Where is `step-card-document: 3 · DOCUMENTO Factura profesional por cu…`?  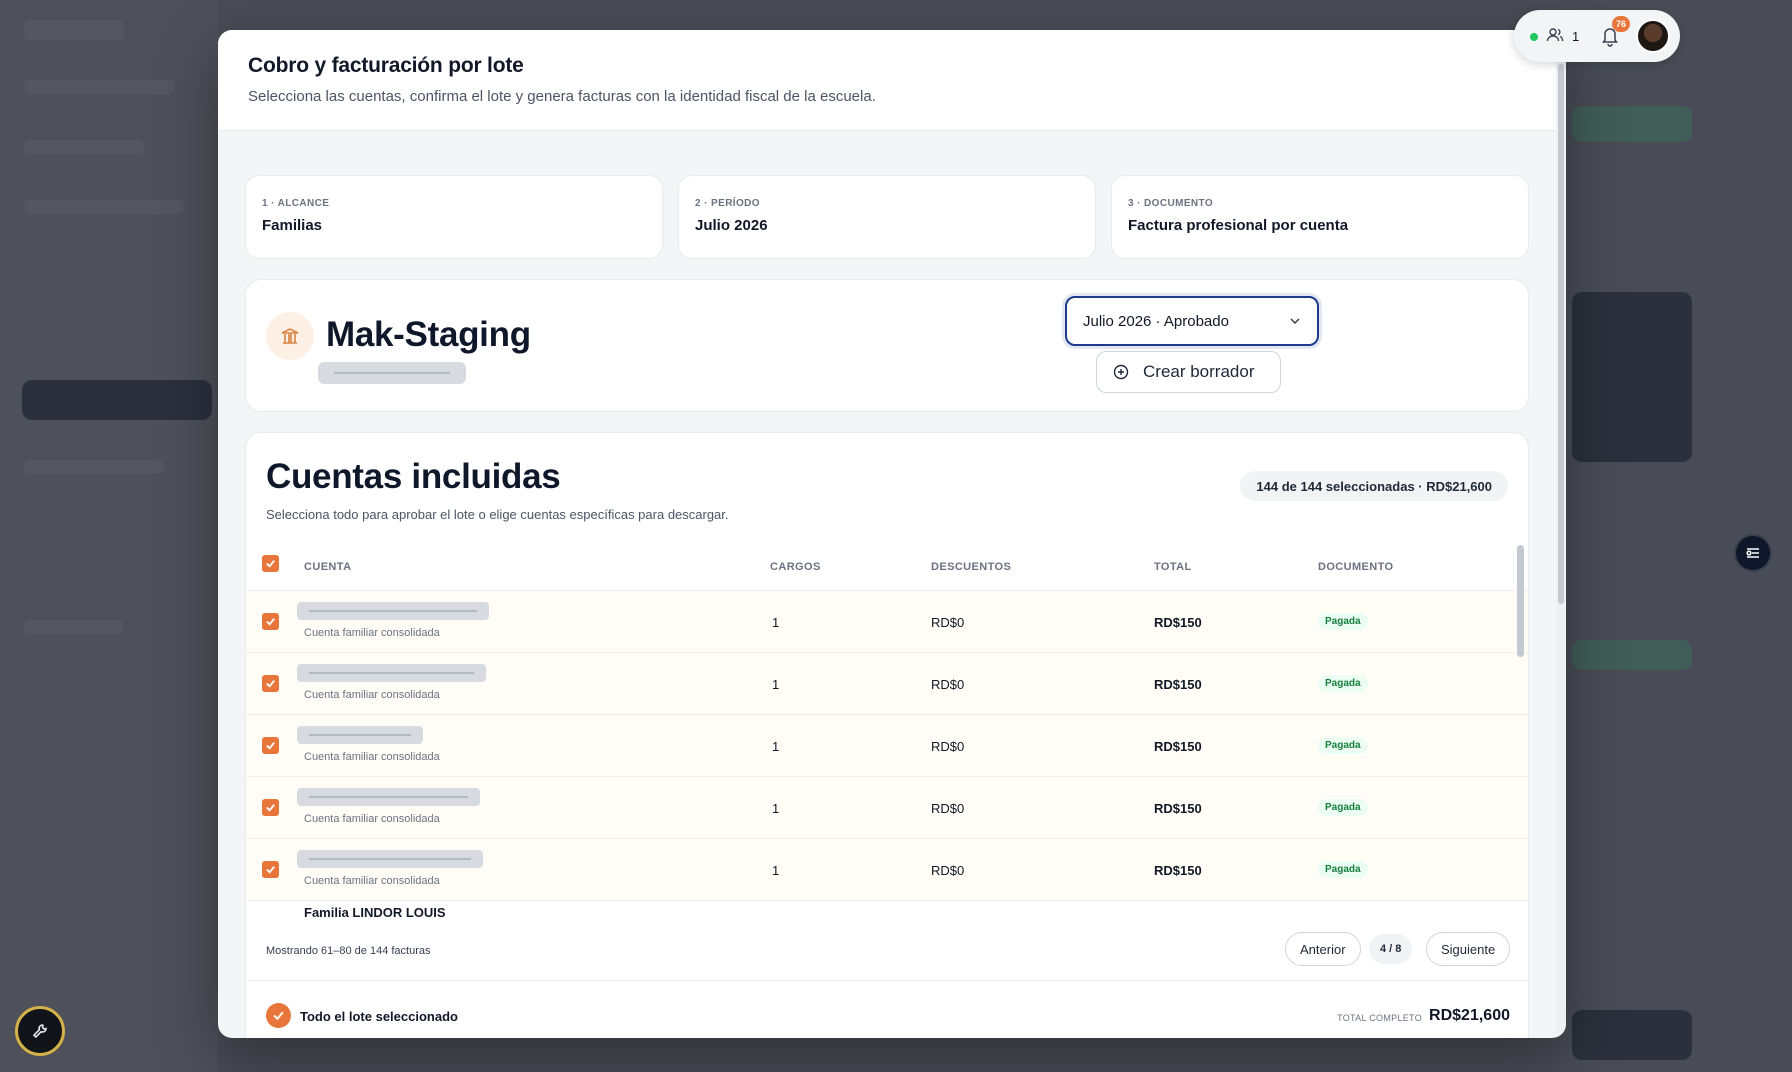
step-card-document: 3 · DOCUMENTO Factura profesional por cu… is located at coordinates (1320, 217).